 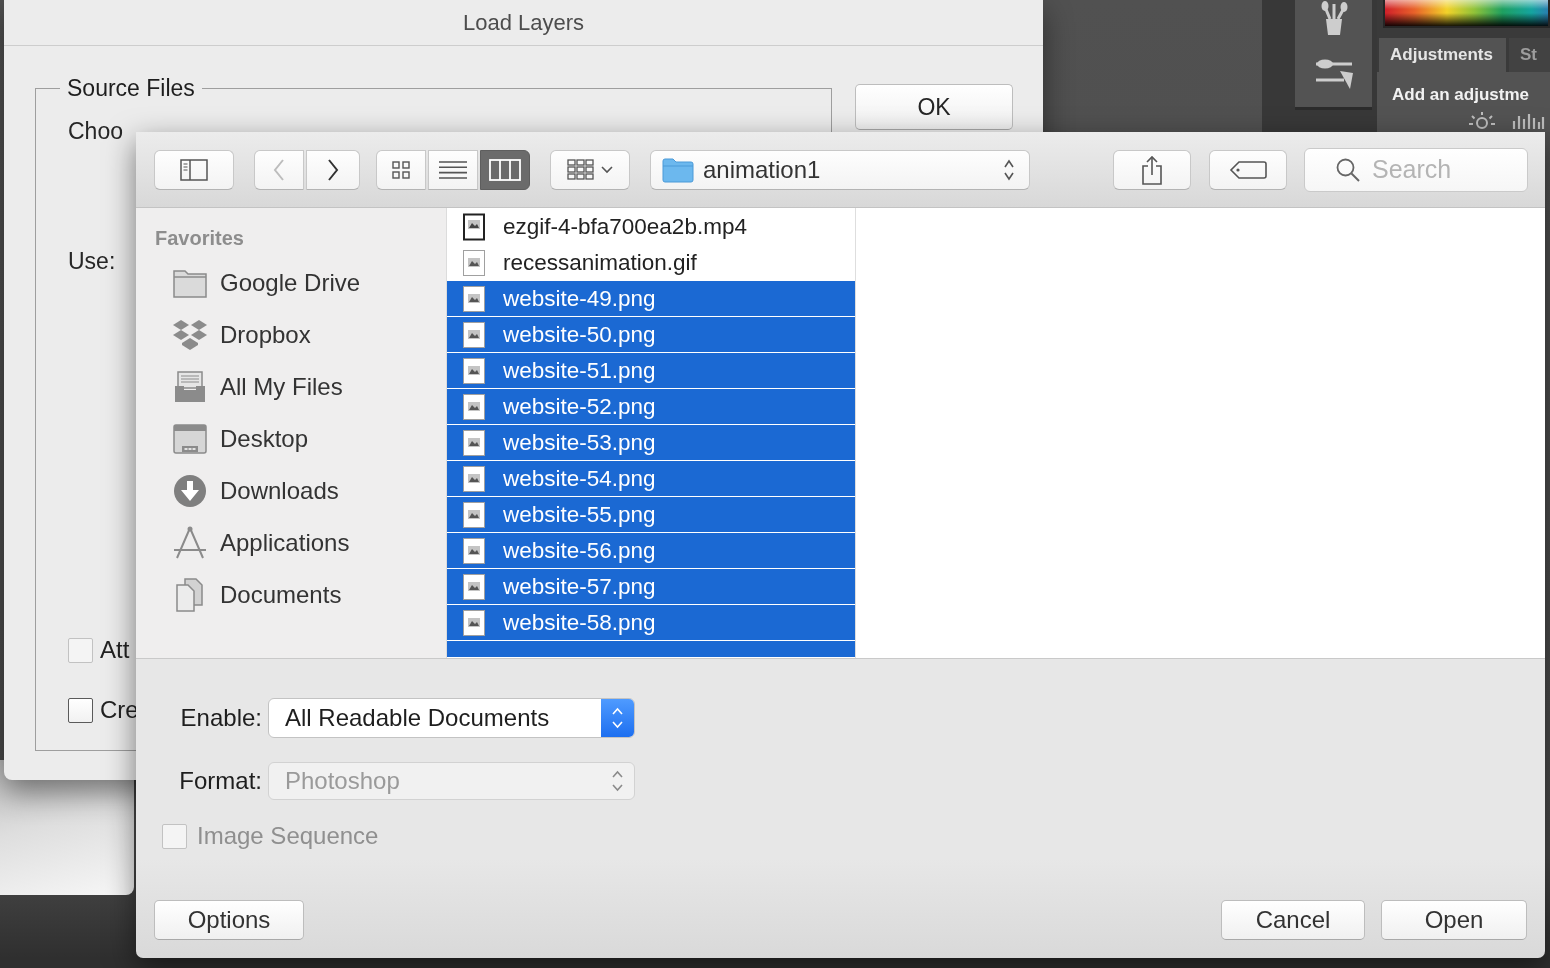 What do you see at coordinates (474, 226) in the screenshot?
I see `video-file-icon` at bounding box center [474, 226].